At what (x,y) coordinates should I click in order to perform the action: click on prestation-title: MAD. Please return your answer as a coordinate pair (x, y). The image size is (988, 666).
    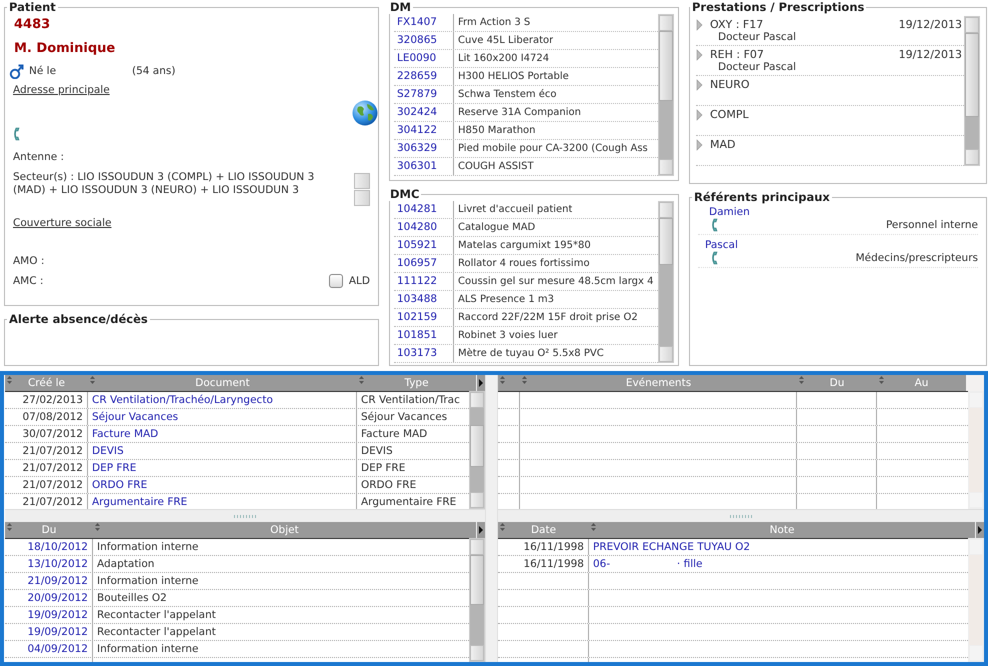
    Looking at the image, I should click on (837, 144).